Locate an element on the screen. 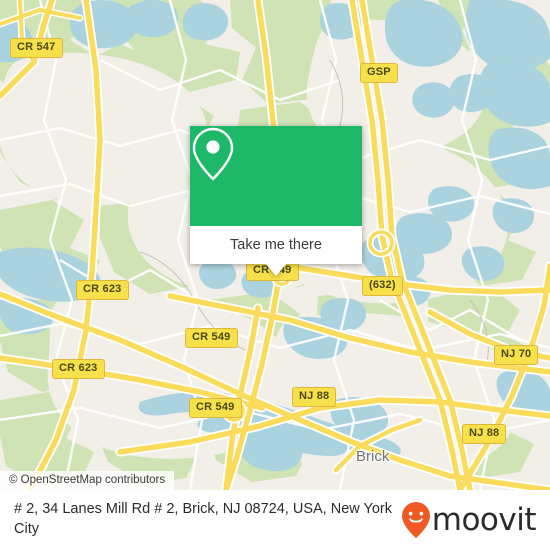 The width and height of the screenshot is (550, 550). take-me-there-button: Take me there is located at coordinates (276, 245).